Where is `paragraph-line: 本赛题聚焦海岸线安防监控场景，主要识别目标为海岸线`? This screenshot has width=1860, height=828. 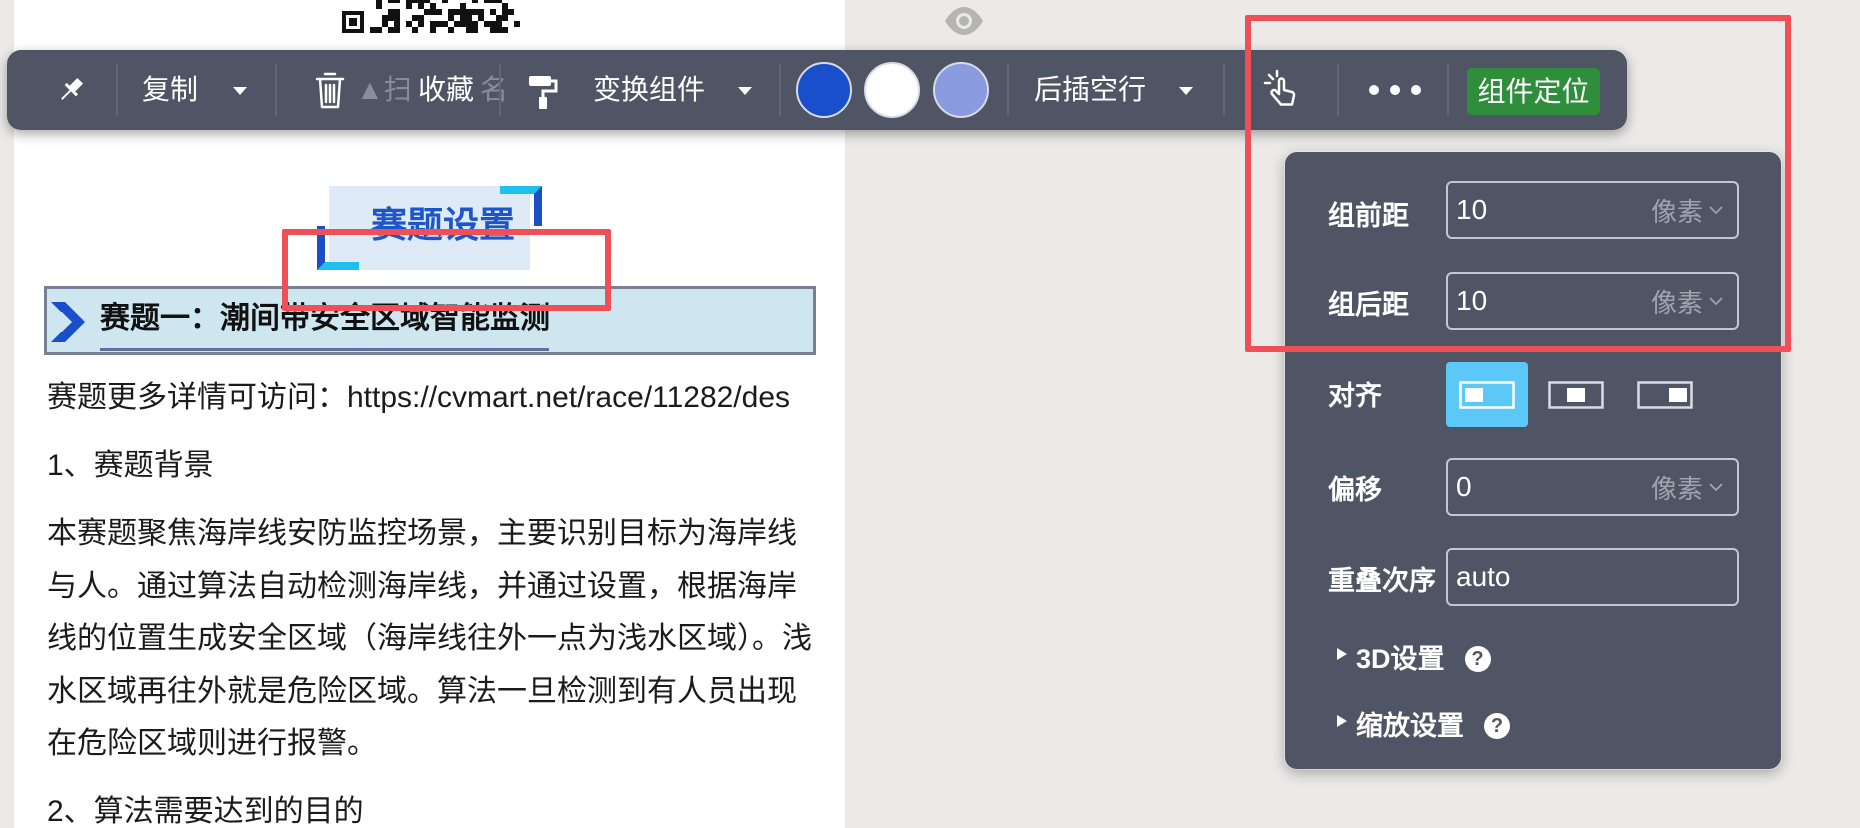
paragraph-line: 本赛题聚焦海岸线安防监控场景，主要识别目标为海岸线 is located at coordinates (422, 533).